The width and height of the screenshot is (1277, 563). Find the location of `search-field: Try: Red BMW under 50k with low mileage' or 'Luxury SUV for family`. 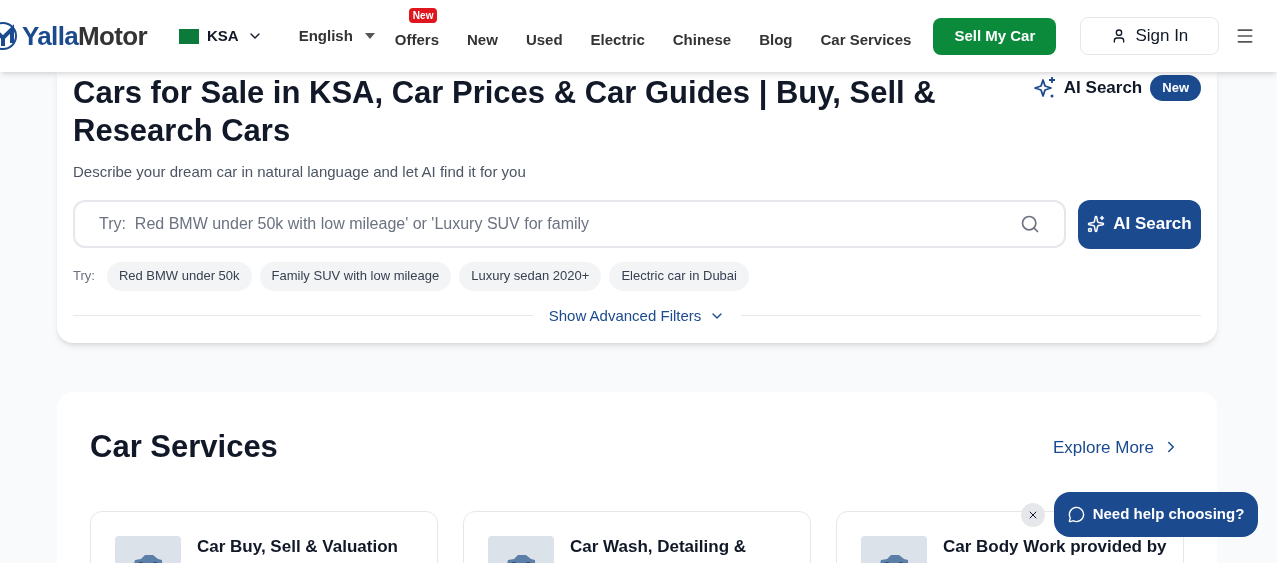

search-field: Try: Red BMW under 50k with low mileage' or 'Luxury SUV for family is located at coordinates (569, 224).